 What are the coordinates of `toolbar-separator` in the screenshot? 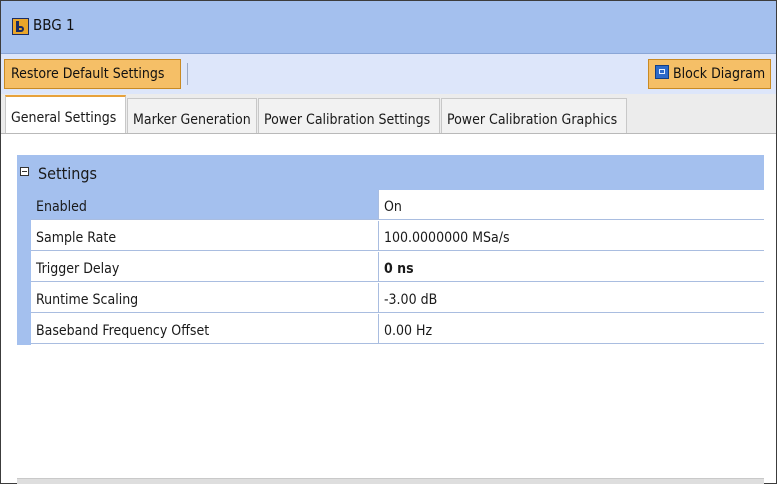 It's located at (187, 74).